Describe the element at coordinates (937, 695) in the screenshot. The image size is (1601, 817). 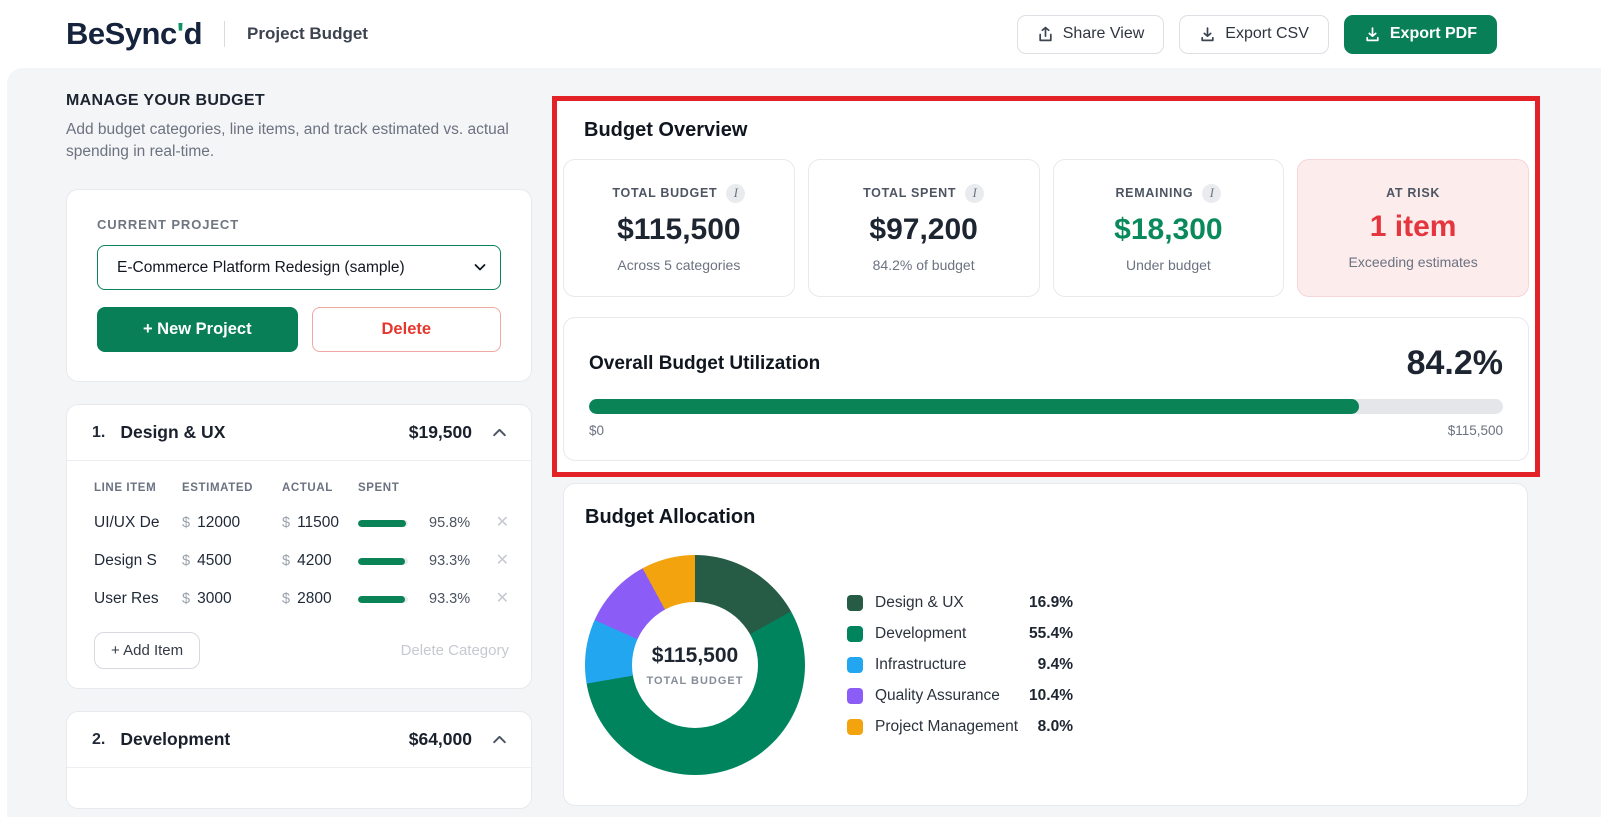
I see `legend-label: Quality Assurance` at that location.